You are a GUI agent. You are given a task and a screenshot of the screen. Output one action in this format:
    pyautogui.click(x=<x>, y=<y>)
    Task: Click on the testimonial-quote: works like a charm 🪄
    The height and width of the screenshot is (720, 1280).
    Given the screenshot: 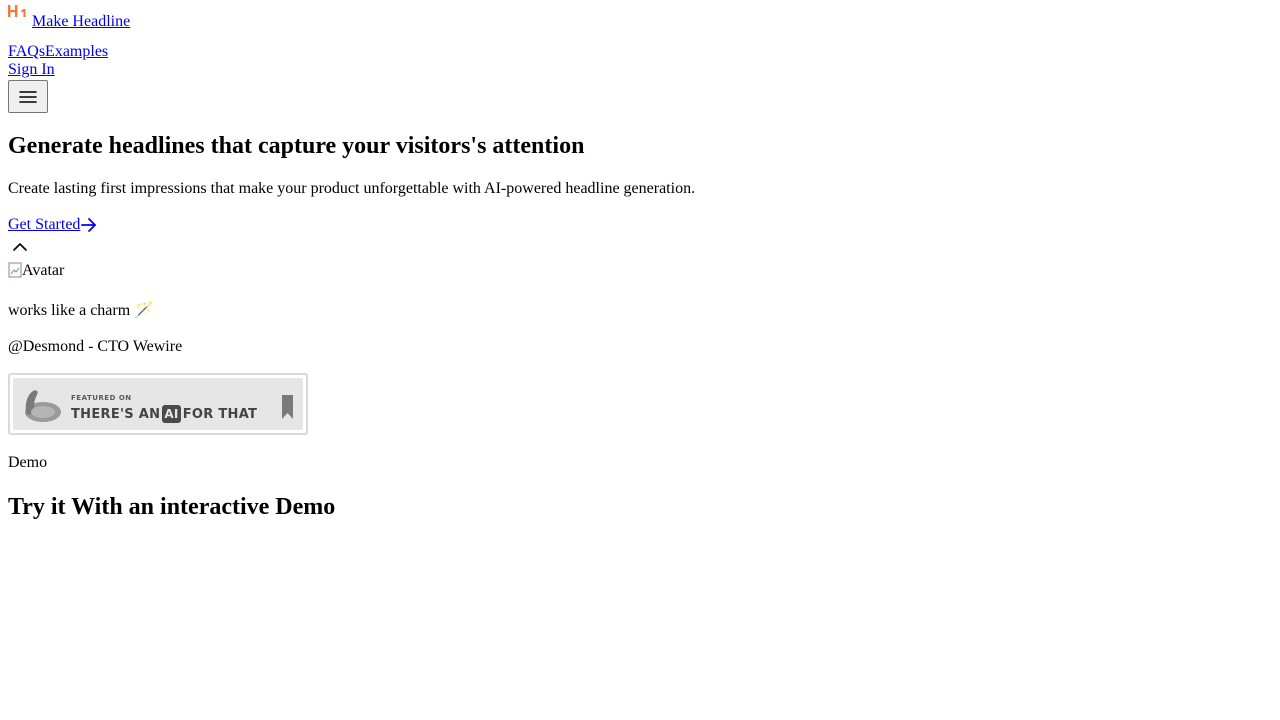 What is the action you would take?
    pyautogui.click(x=81, y=310)
    